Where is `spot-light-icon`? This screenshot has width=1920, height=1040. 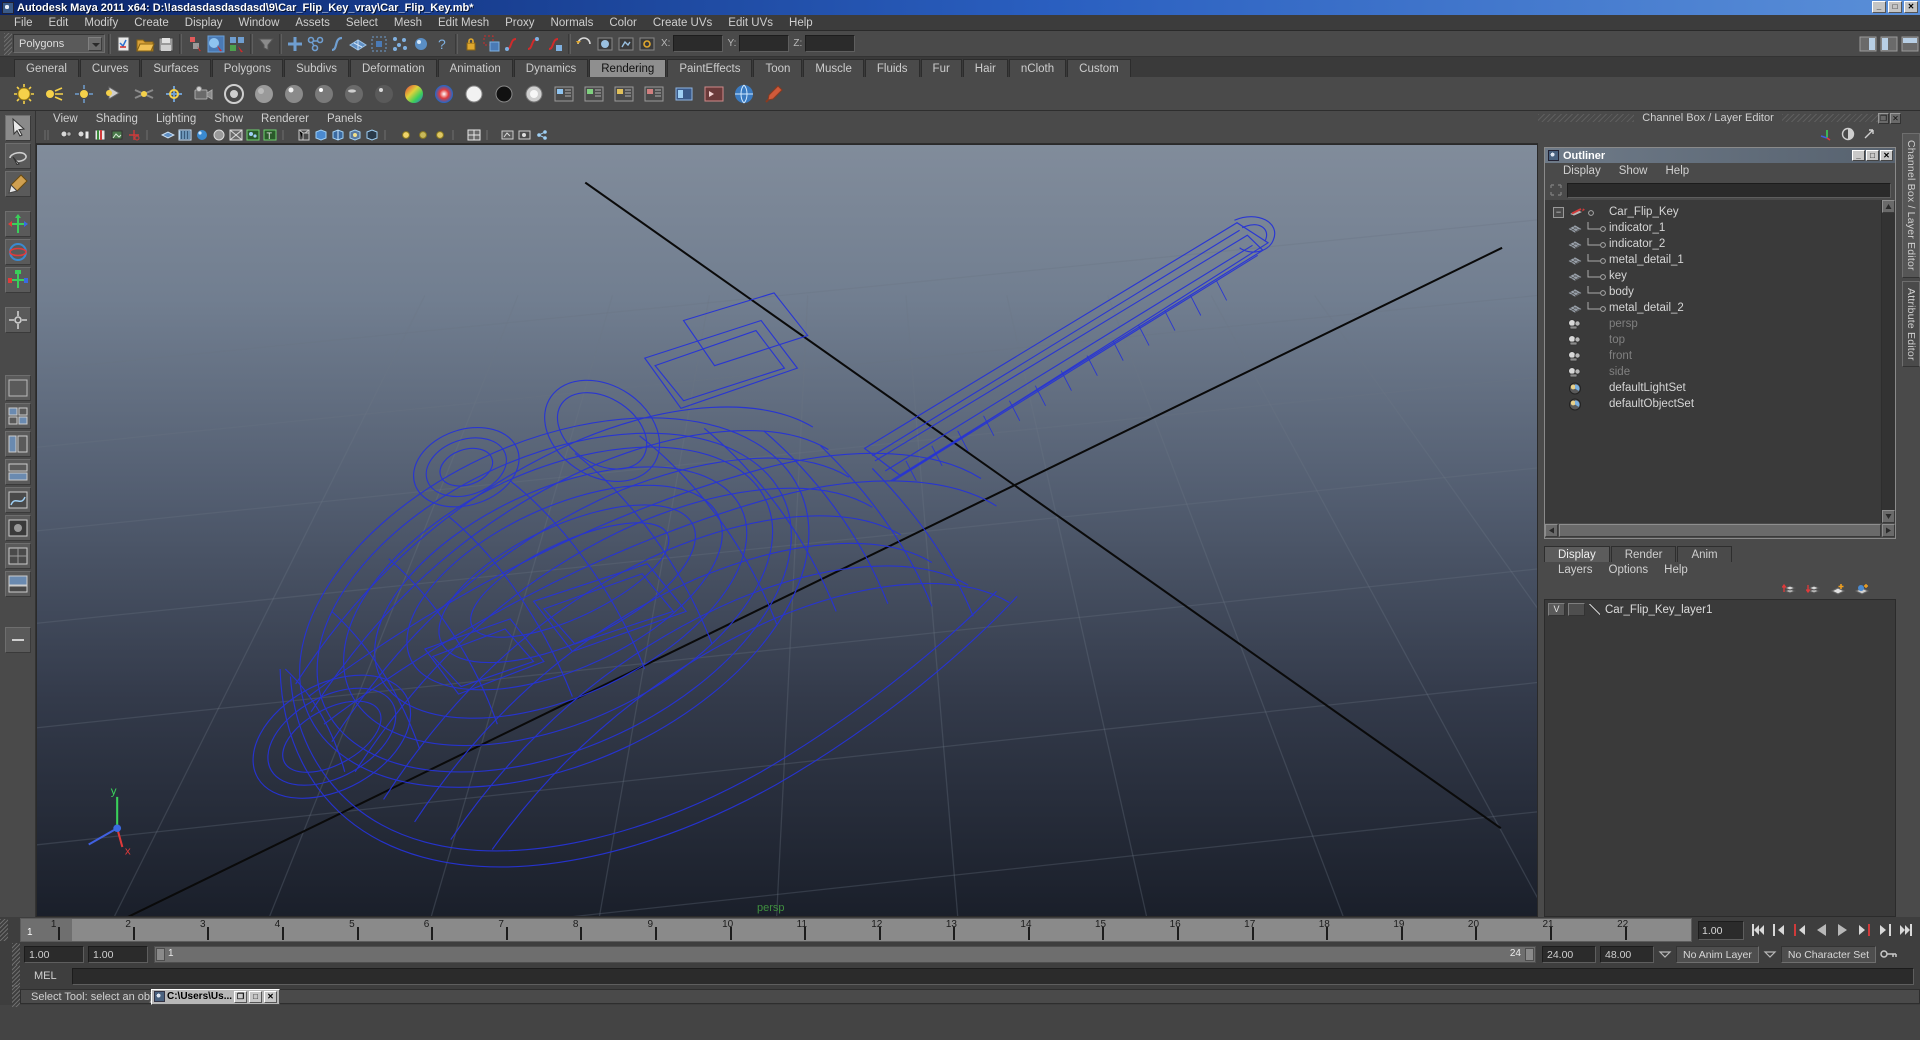
spot-light-icon is located at coordinates (114, 94).